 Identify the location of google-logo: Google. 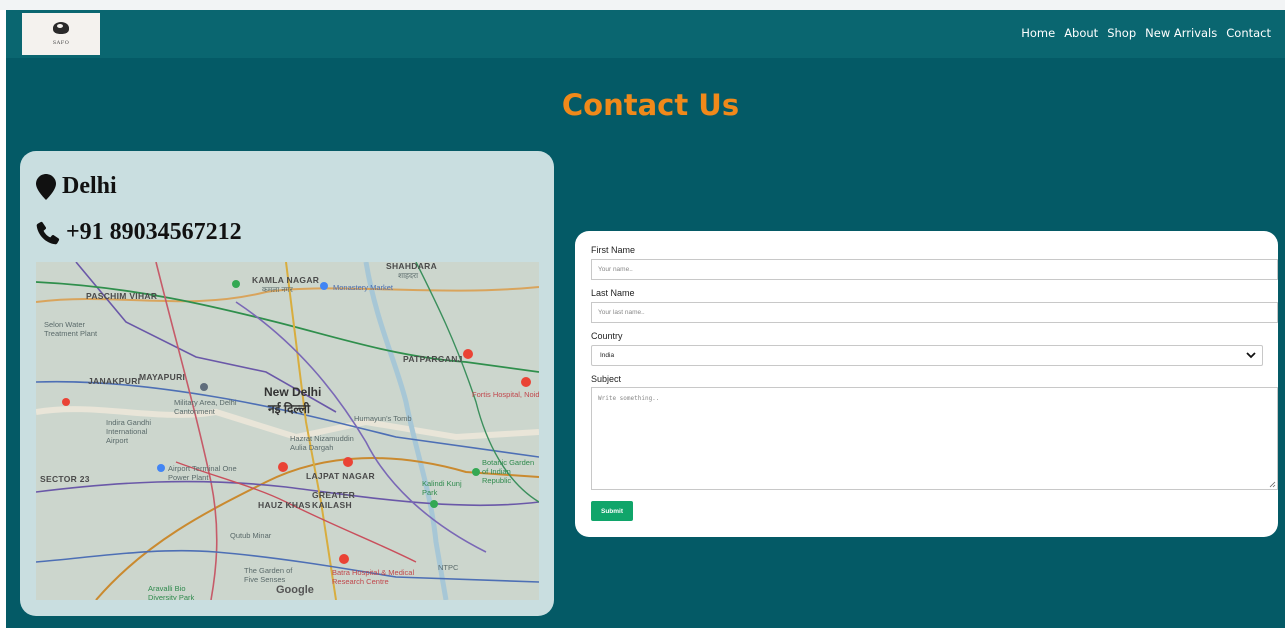
(295, 590).